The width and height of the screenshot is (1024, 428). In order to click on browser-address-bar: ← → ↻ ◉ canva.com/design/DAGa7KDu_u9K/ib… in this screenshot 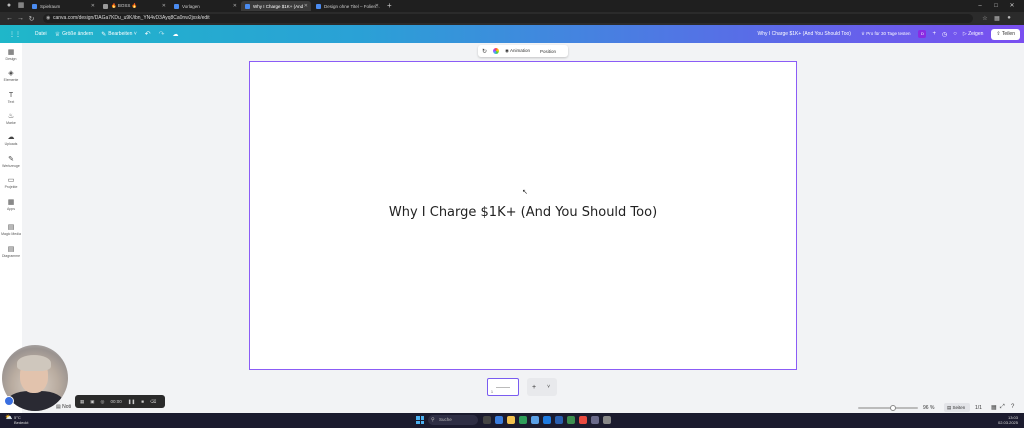, I will do `click(512, 18)`.